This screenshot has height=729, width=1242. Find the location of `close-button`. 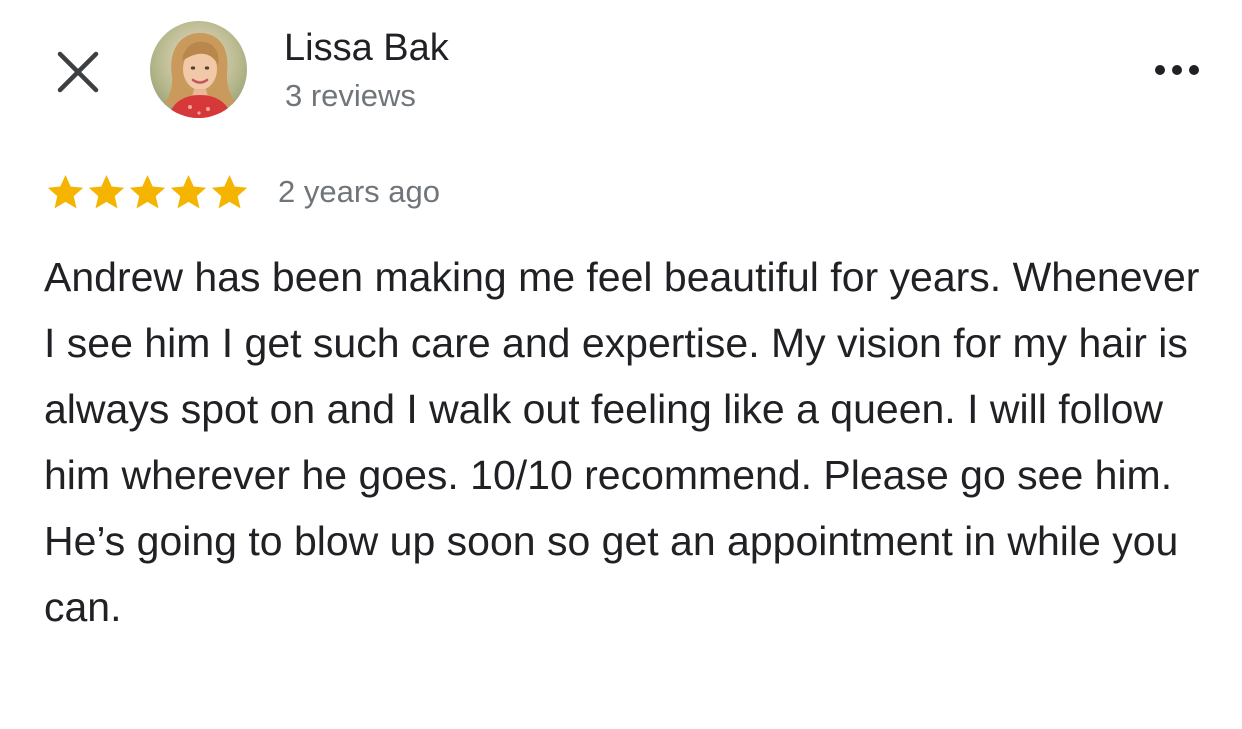

close-button is located at coordinates (78, 72).